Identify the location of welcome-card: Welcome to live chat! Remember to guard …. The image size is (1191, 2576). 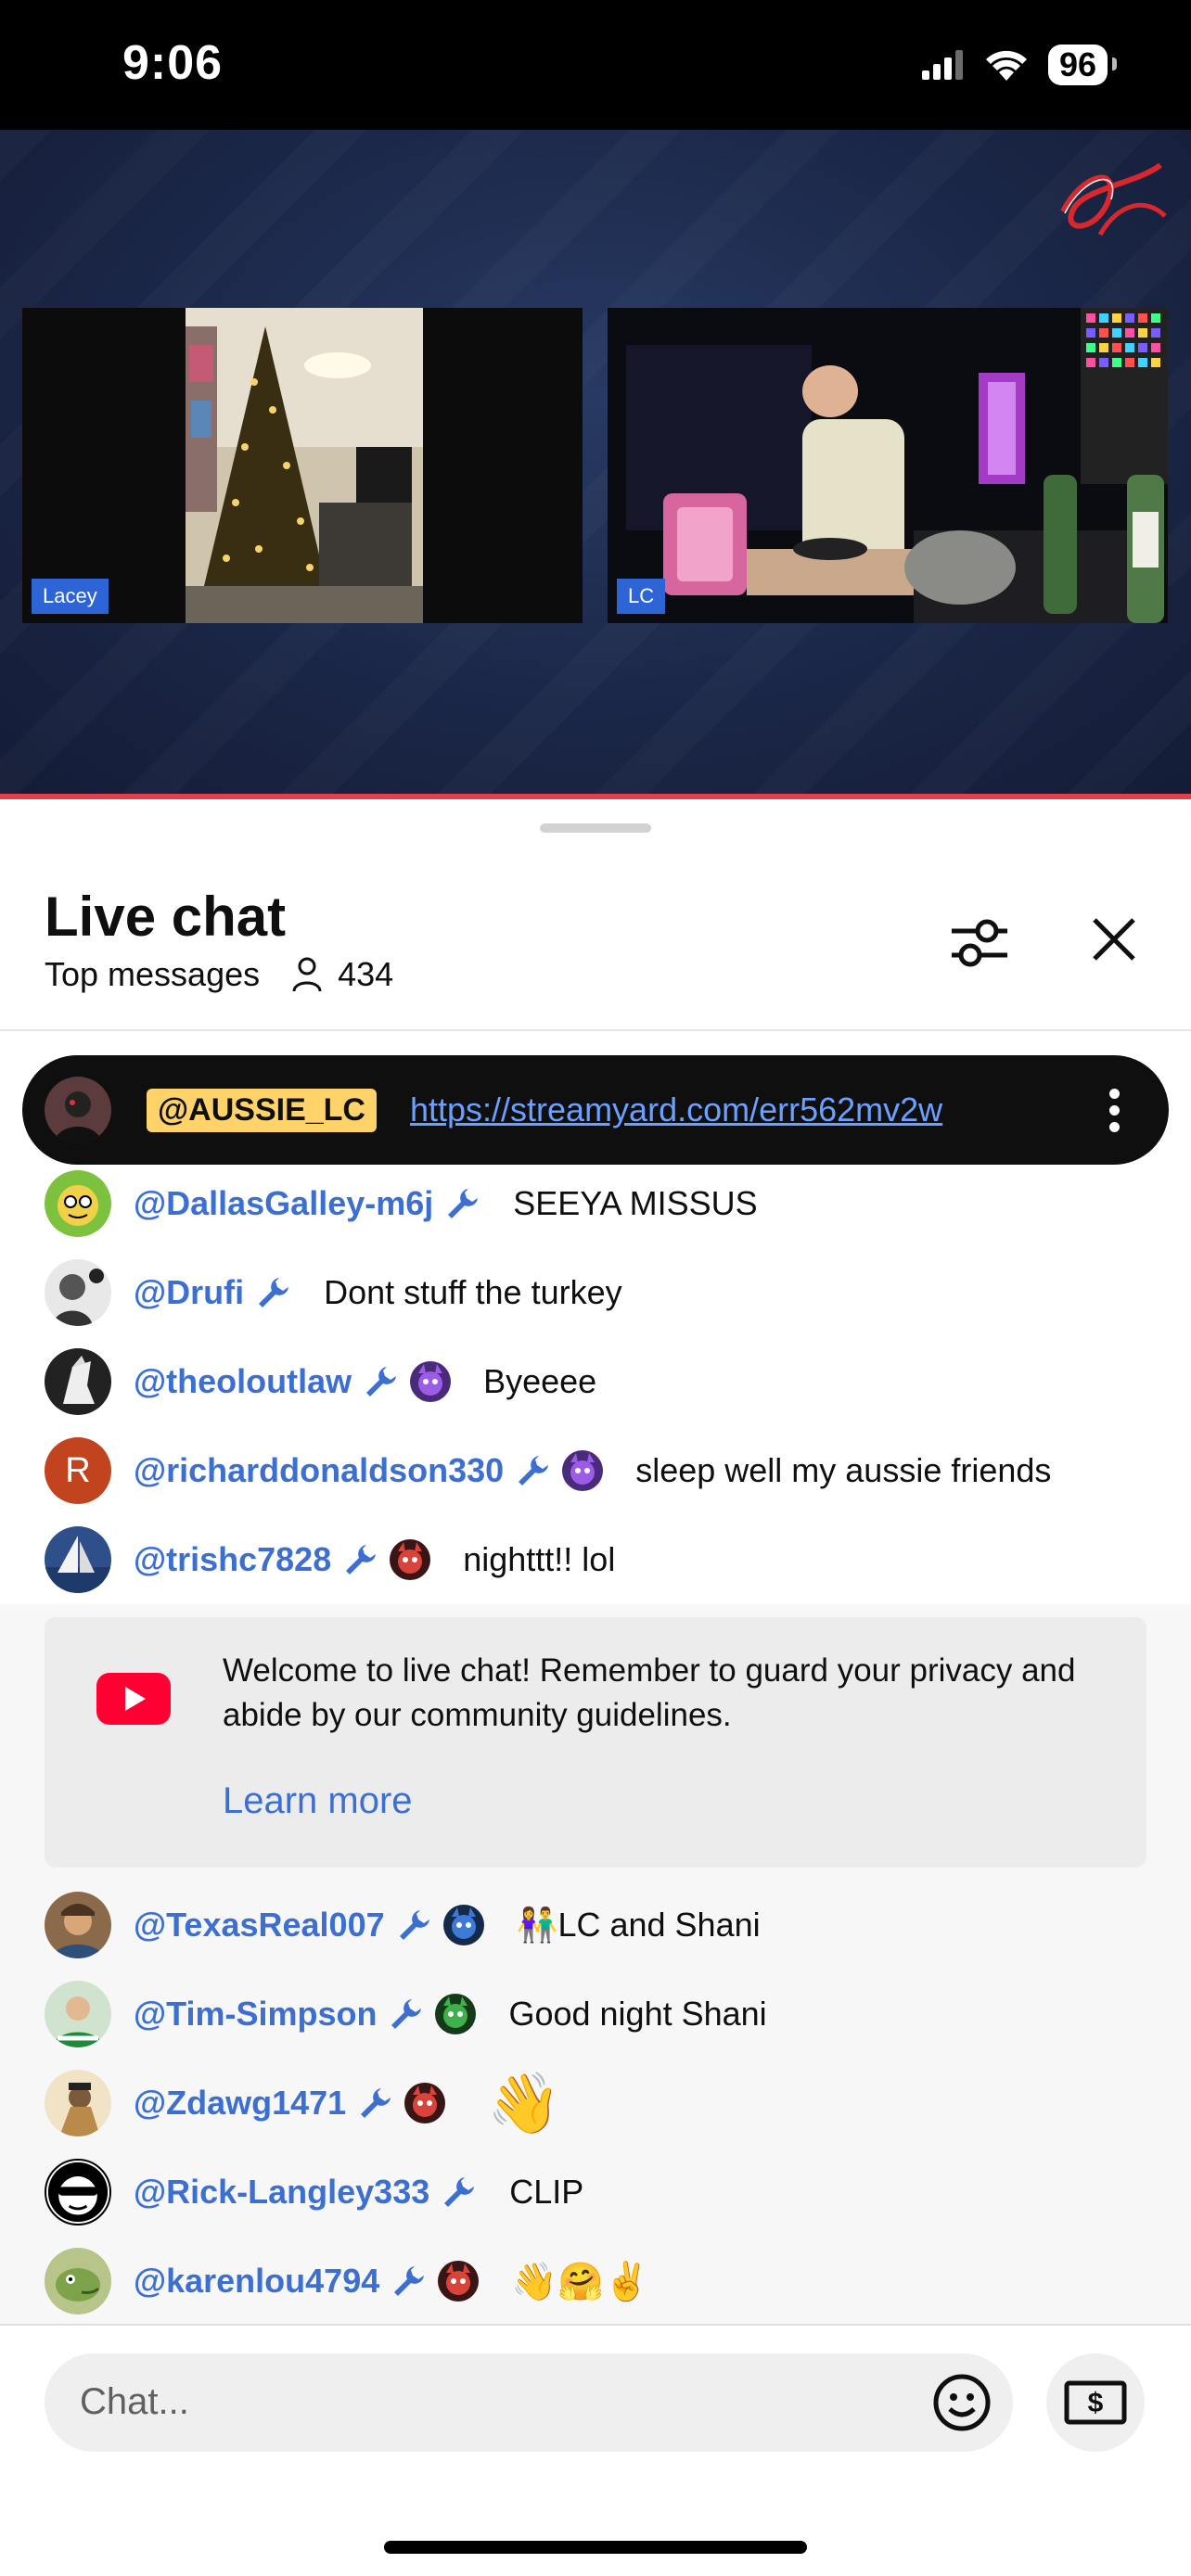
(595, 1742).